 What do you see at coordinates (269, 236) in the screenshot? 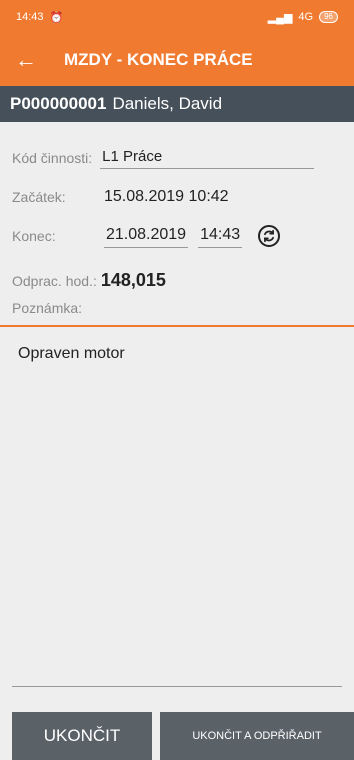
I see `refresh-icon` at bounding box center [269, 236].